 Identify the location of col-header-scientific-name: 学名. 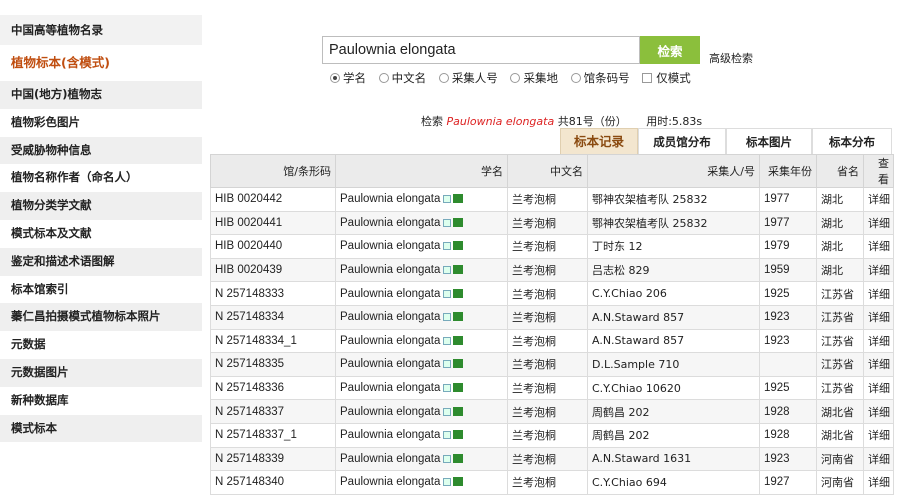
(421, 171).